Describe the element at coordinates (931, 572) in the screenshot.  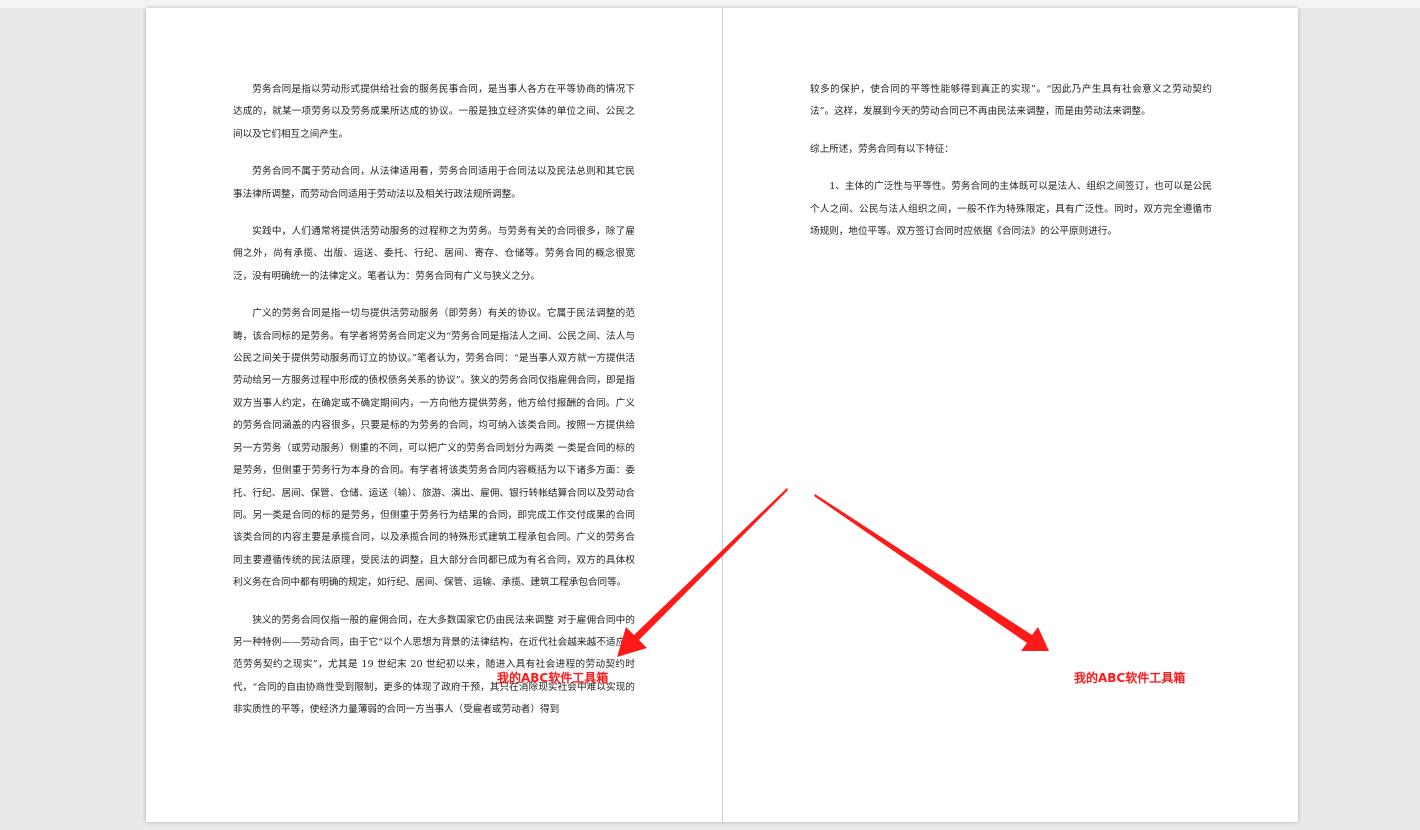
I see `arrow-right-icon` at that location.